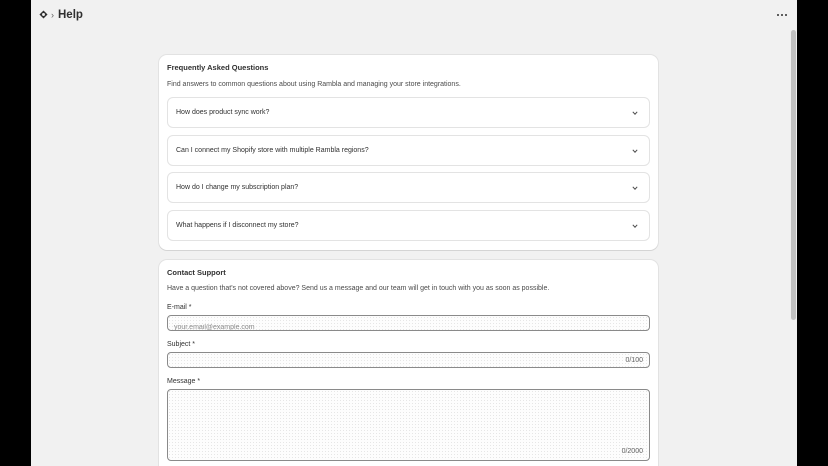 The image size is (828, 466). I want to click on subject-field-wrapper: 0/100, so click(408, 362).